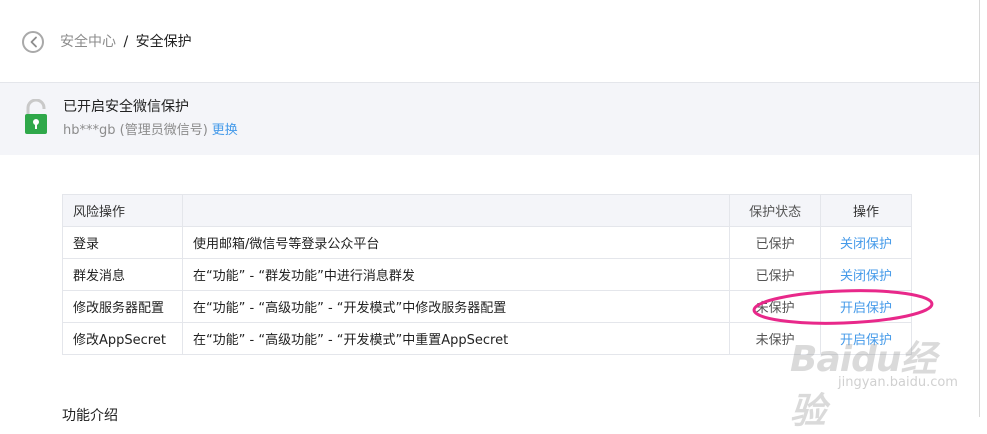 Image resolution: width=987 pixels, height=434 pixels. I want to click on section-heading: 功能介绍, so click(90, 416).